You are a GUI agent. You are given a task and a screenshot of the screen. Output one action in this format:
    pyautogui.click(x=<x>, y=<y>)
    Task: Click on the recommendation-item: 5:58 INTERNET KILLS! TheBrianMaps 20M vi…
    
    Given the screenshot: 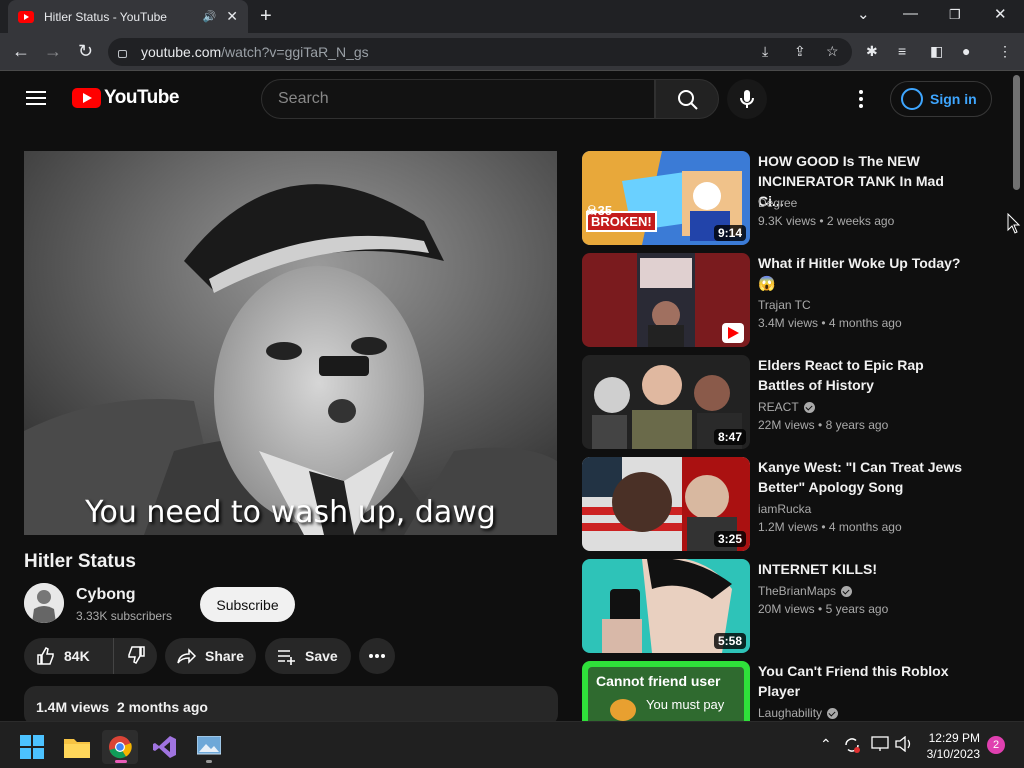 What is the action you would take?
    pyautogui.click(x=787, y=607)
    